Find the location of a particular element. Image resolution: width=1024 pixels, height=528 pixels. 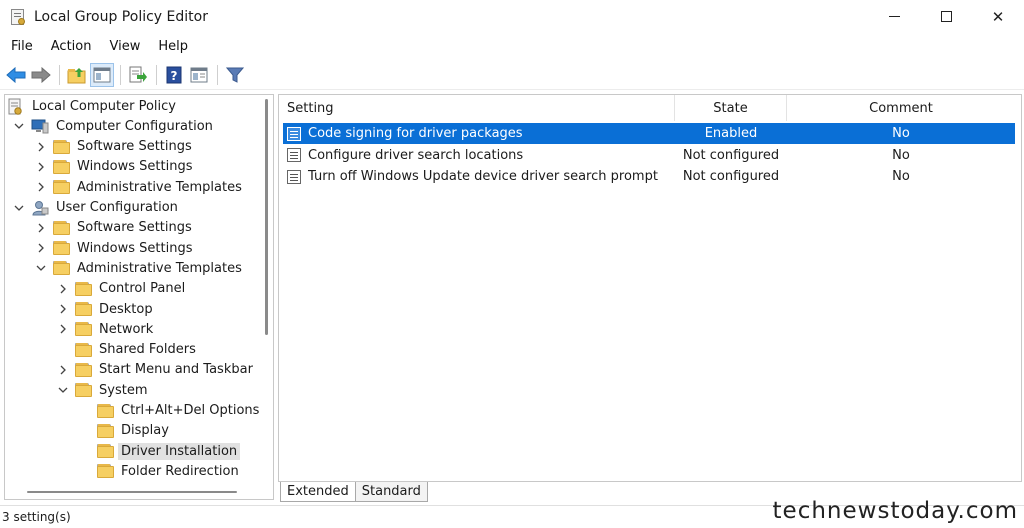

column-state-label: State is located at coordinates (730, 108).